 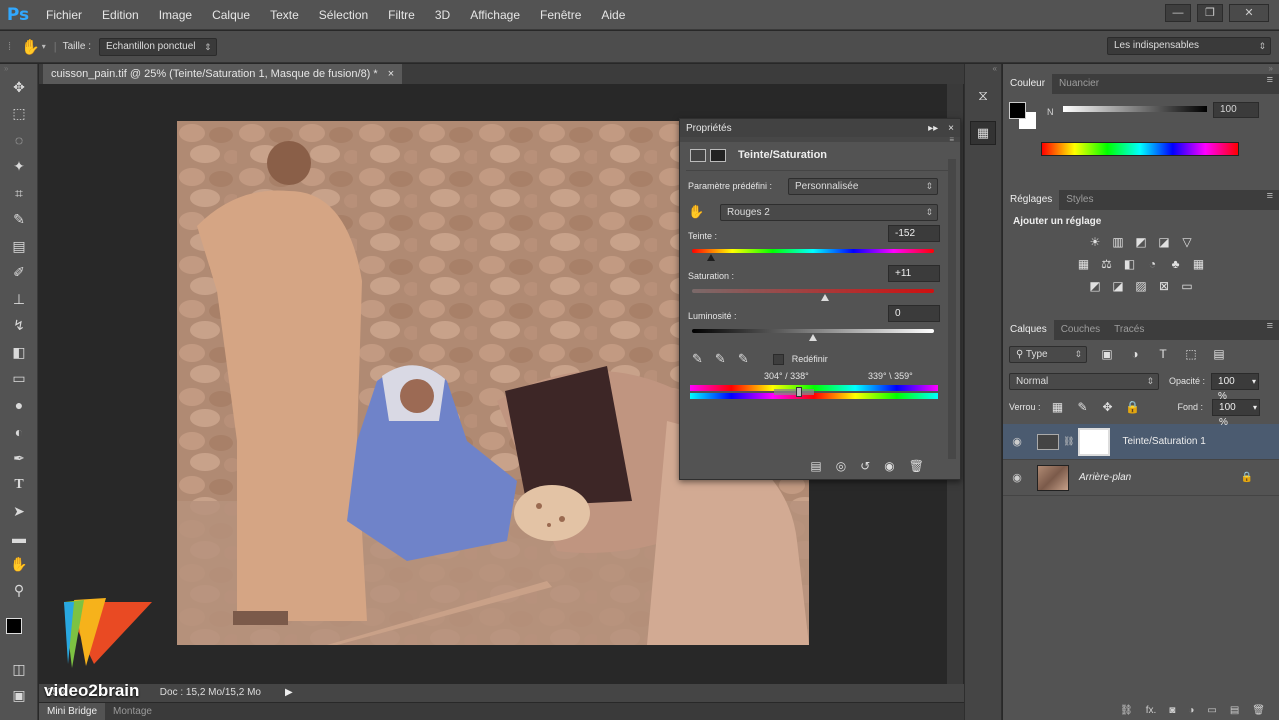 What do you see at coordinates (1151, 710) in the screenshot?
I see `layer-style-icon: fx.` at bounding box center [1151, 710].